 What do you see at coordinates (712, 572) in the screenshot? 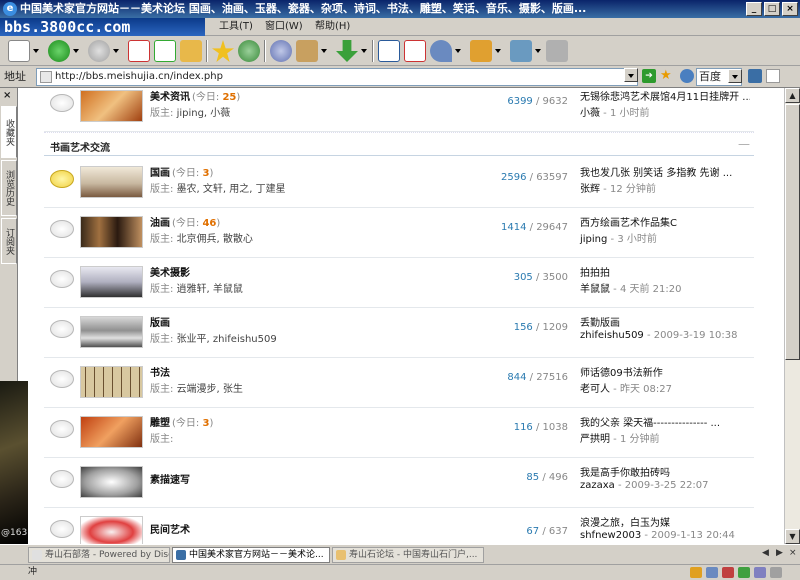
I see `network-status-icon` at bounding box center [712, 572].